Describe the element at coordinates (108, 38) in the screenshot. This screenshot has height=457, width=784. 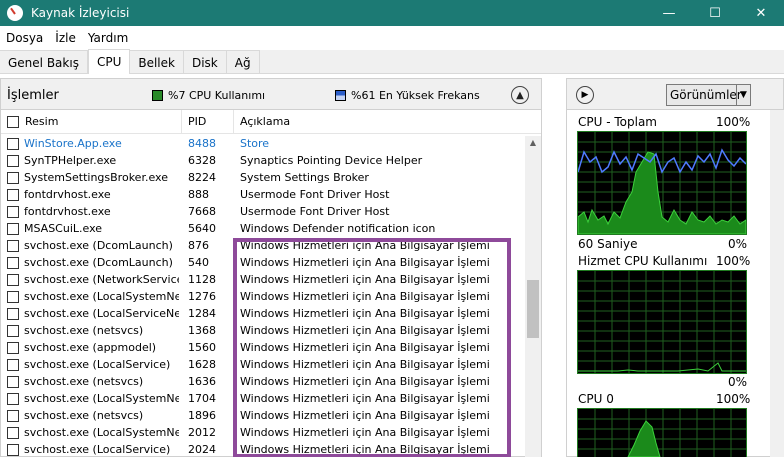
I see `menu-help: Yardım` at that location.